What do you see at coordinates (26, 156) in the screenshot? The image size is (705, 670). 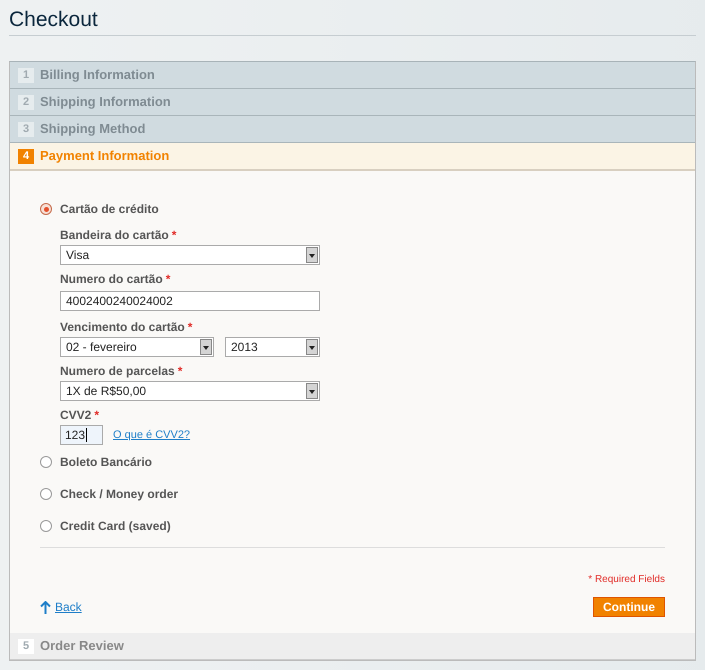 I see `step-number: 4` at bounding box center [26, 156].